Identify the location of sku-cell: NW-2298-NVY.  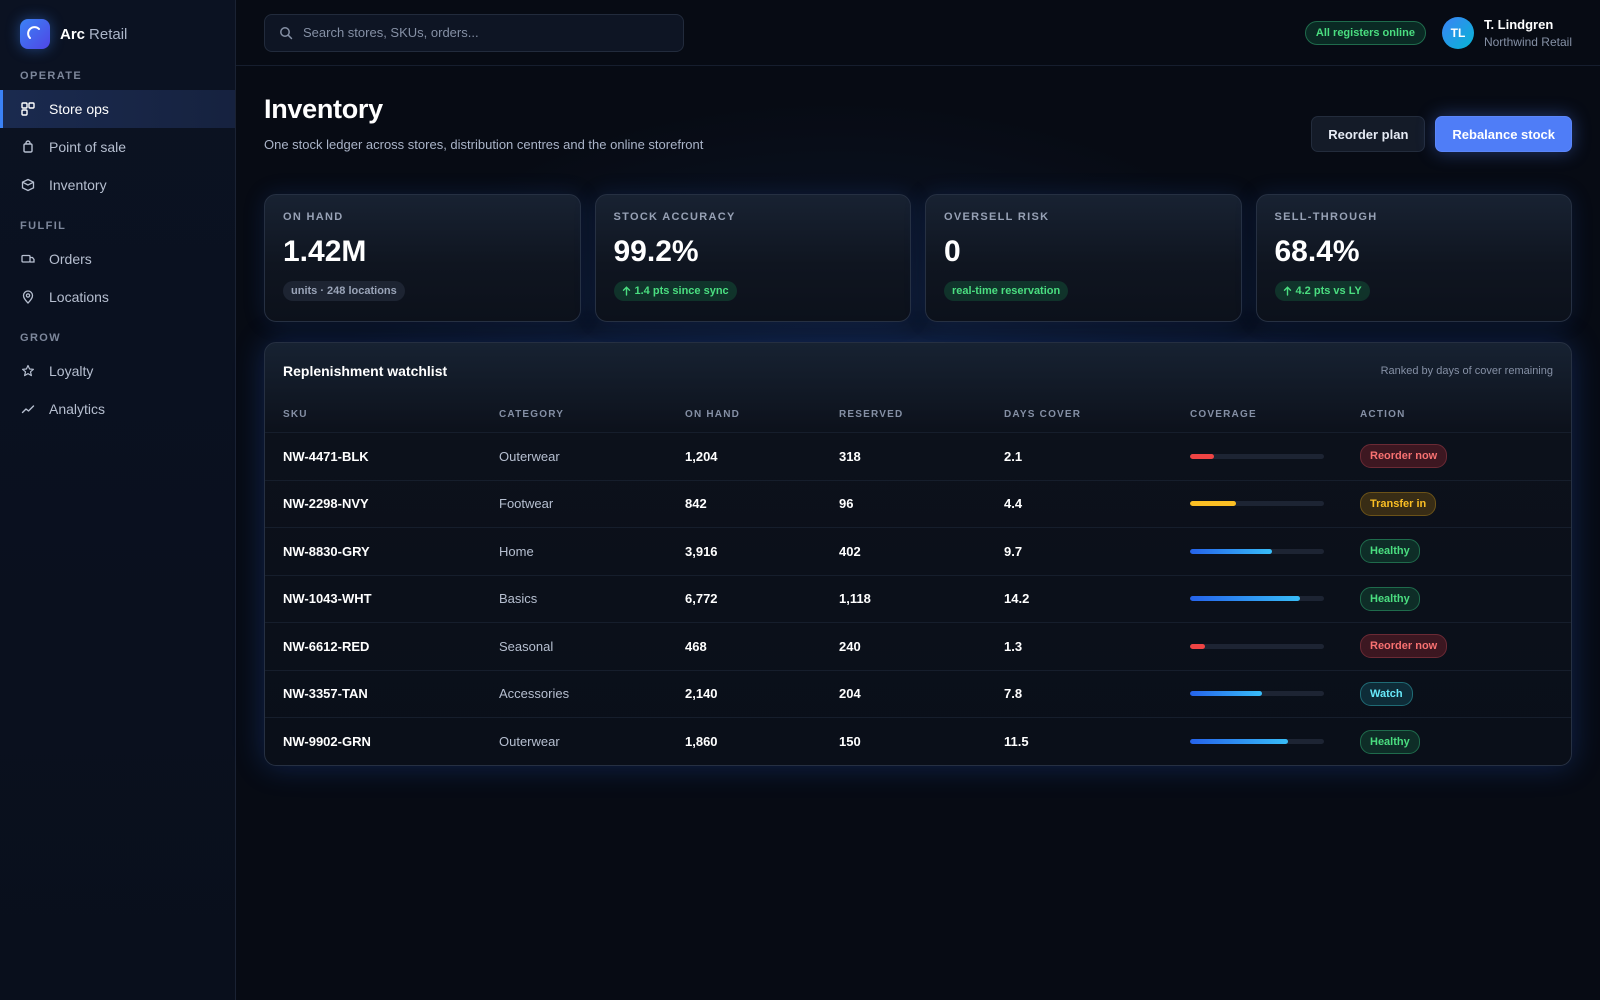
(373, 504).